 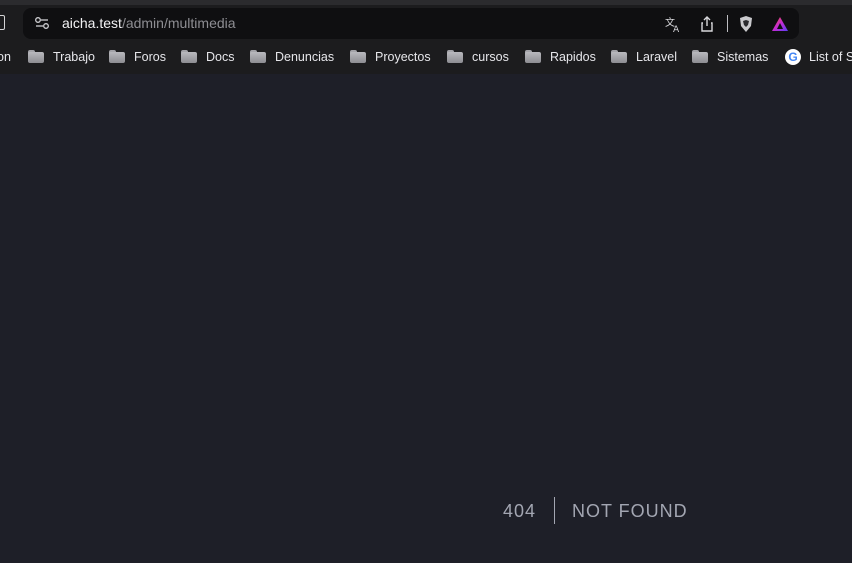 What do you see at coordinates (520, 511) in the screenshot?
I see `status-code: 404` at bounding box center [520, 511].